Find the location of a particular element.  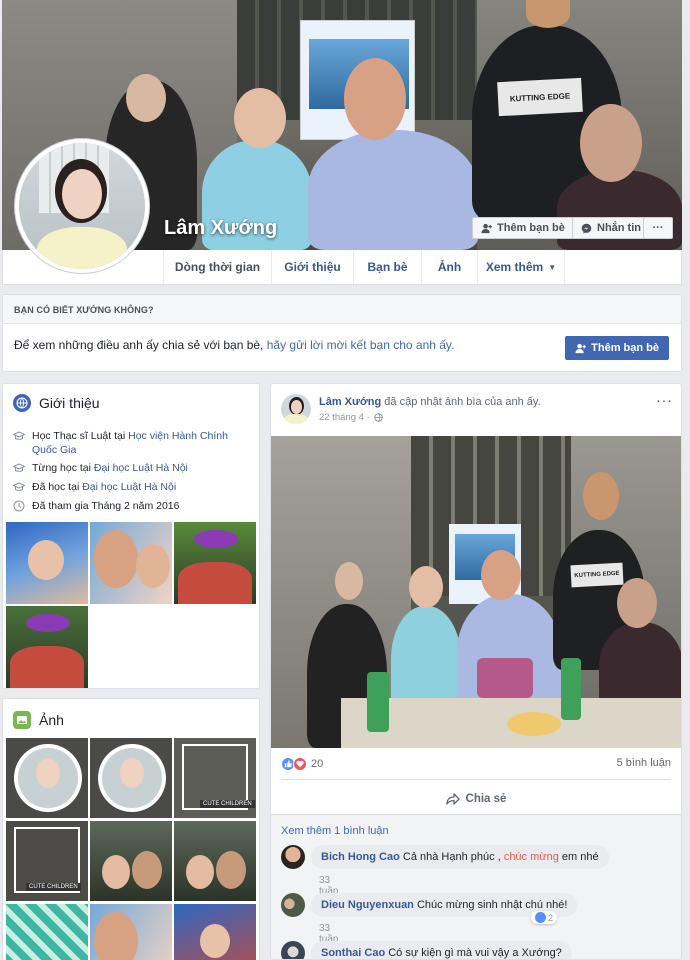

intro-row-studied-2: Đã học tại Đại học Luật Hà Nội is located at coordinates (133, 487).